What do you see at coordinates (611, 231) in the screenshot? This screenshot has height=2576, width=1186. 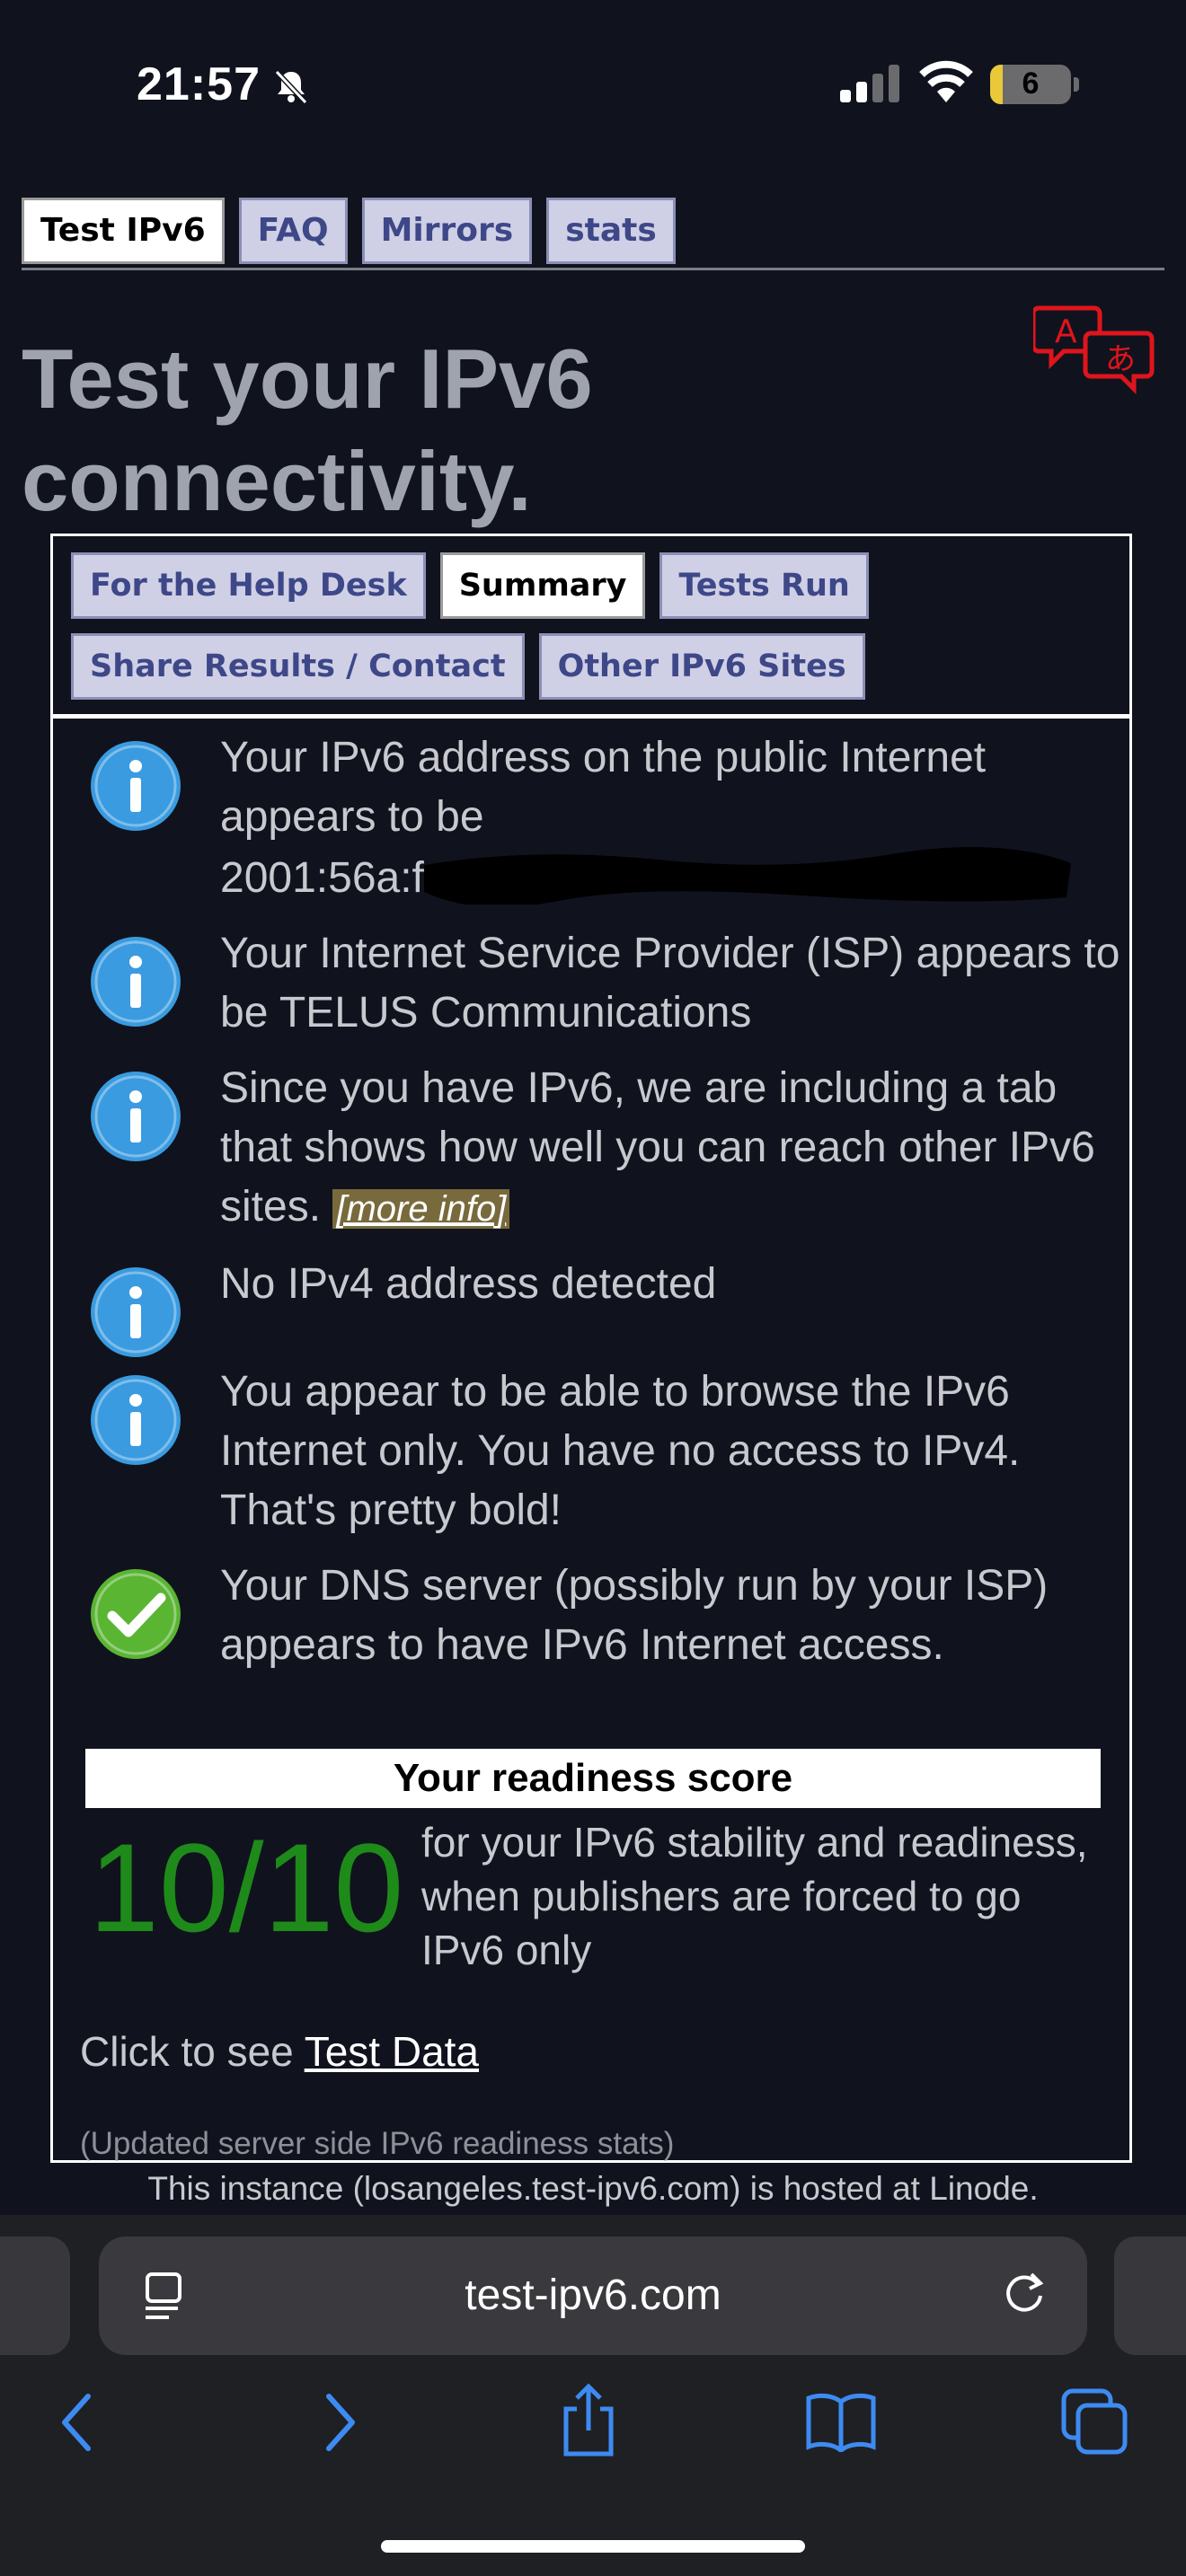 I see `tab-stats: stats` at bounding box center [611, 231].